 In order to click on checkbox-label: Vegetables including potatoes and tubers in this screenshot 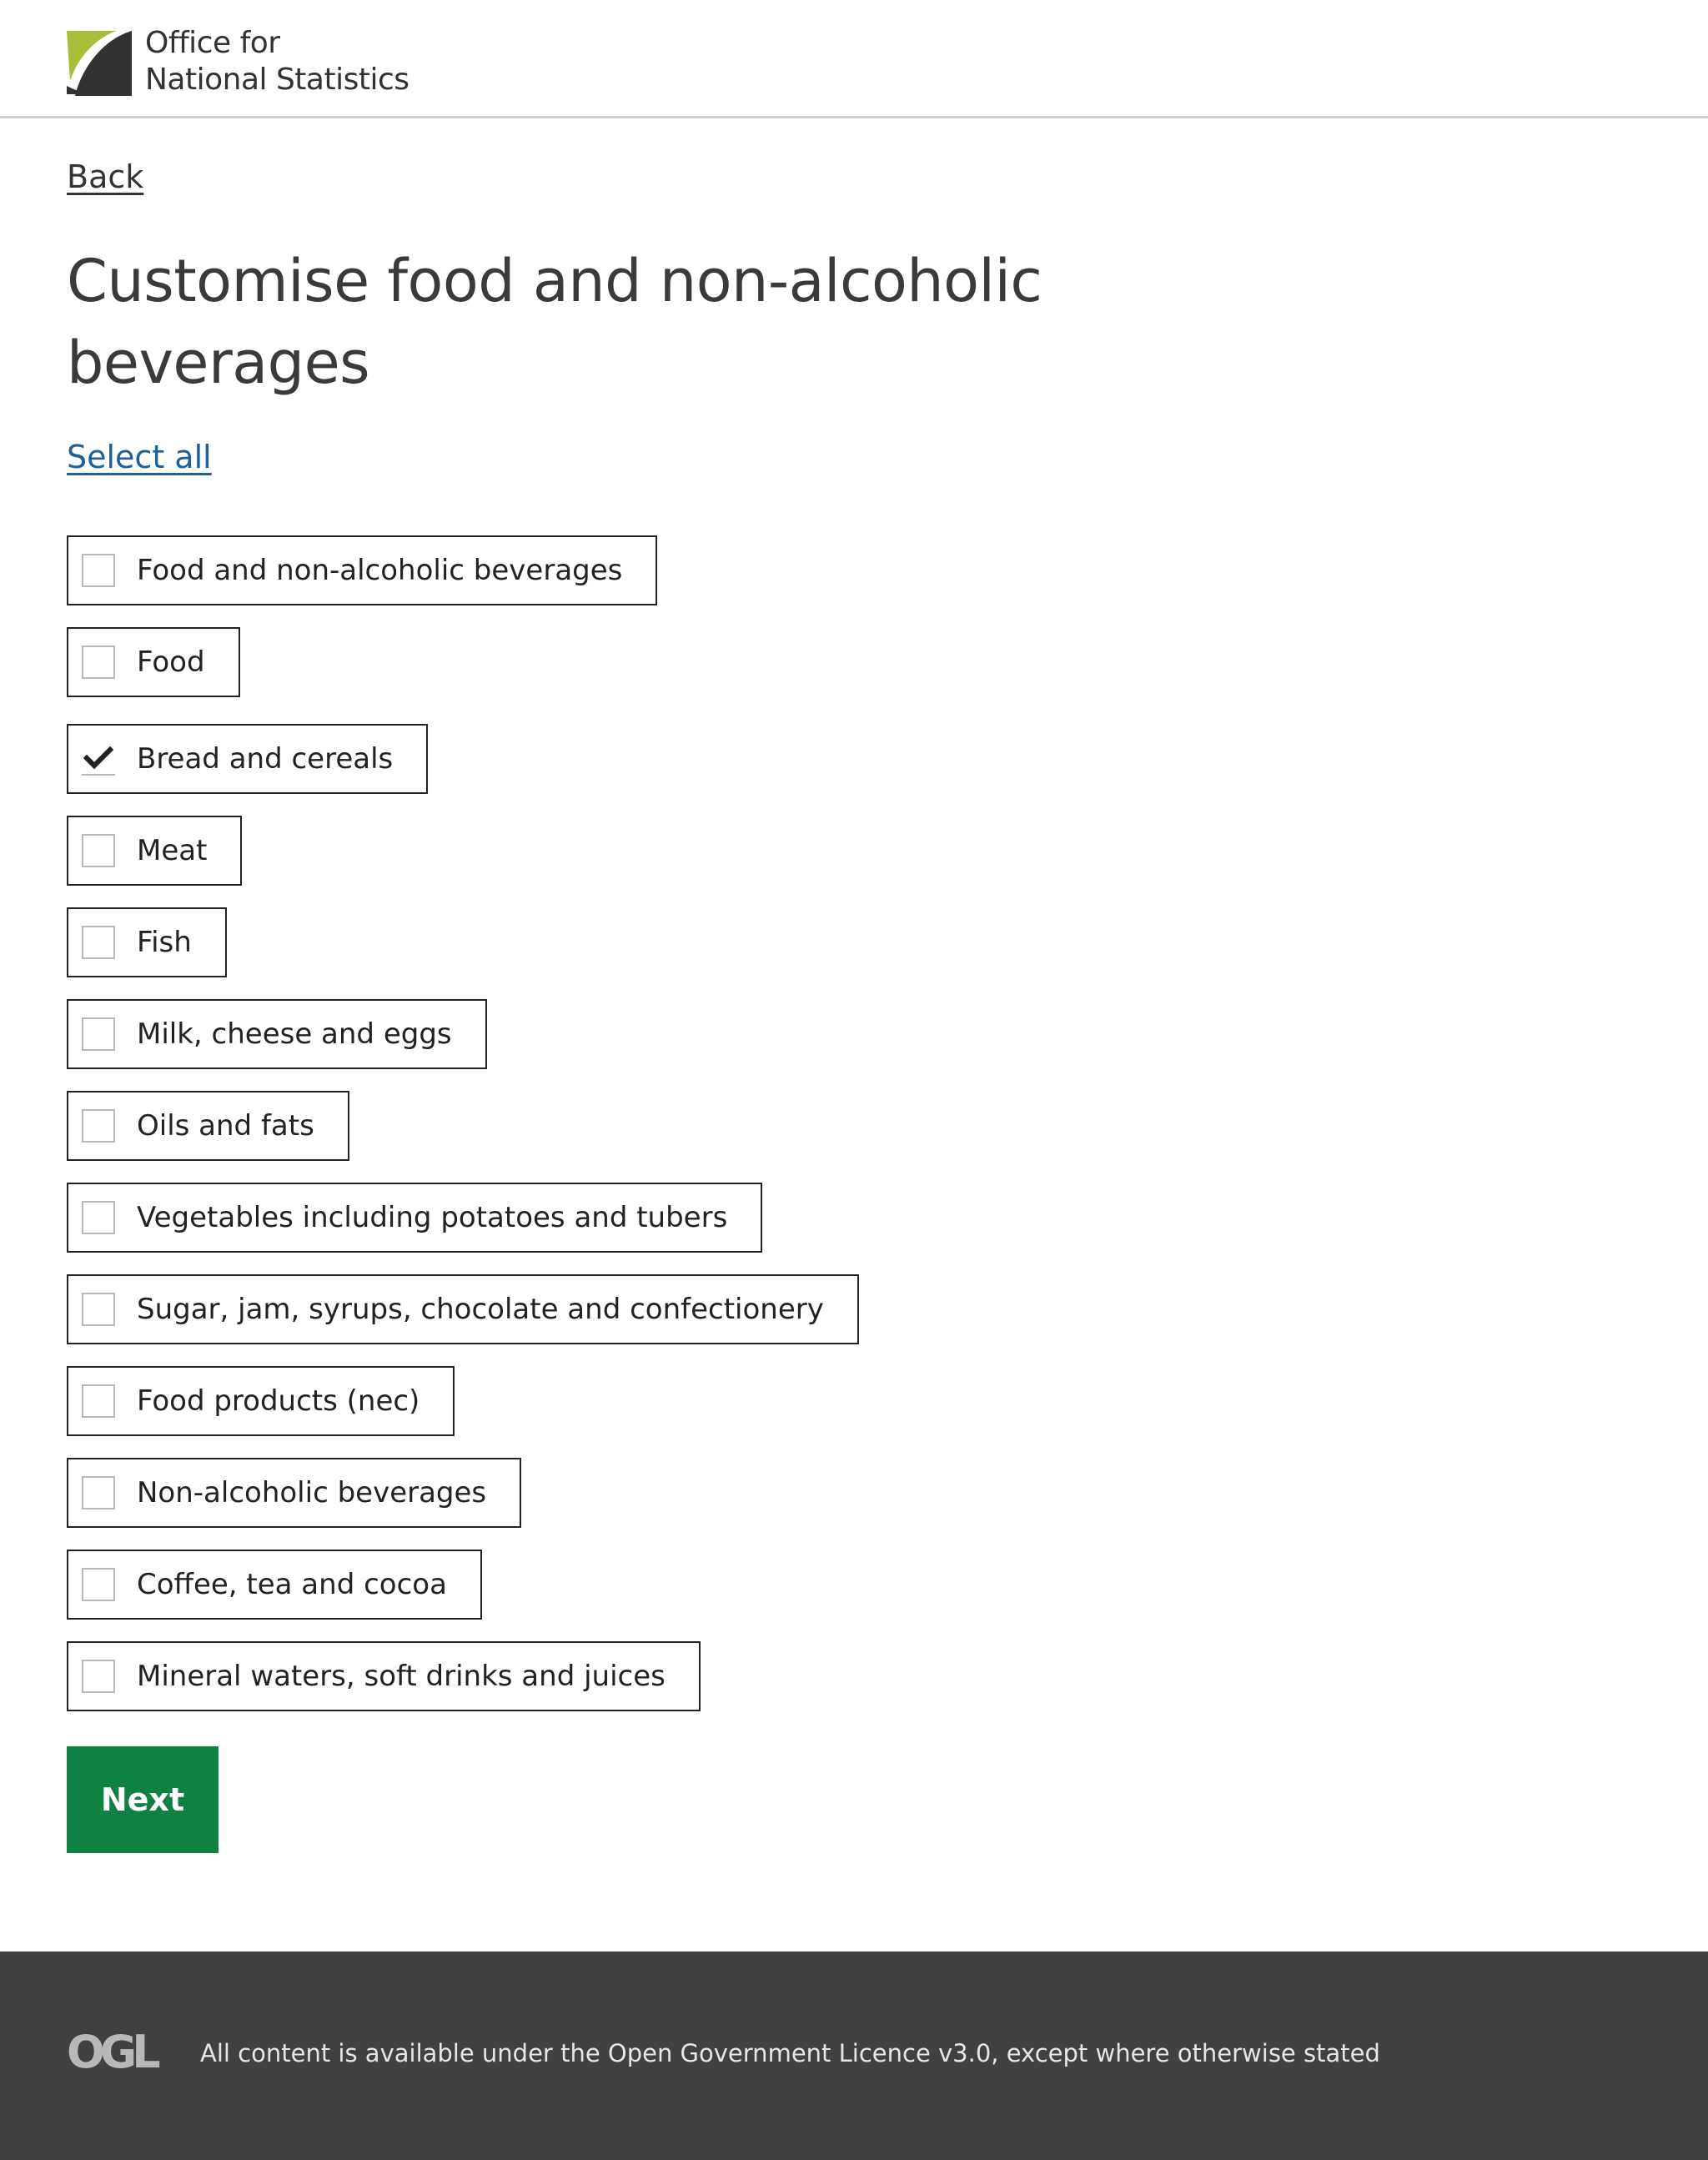, I will do `click(432, 1217)`.